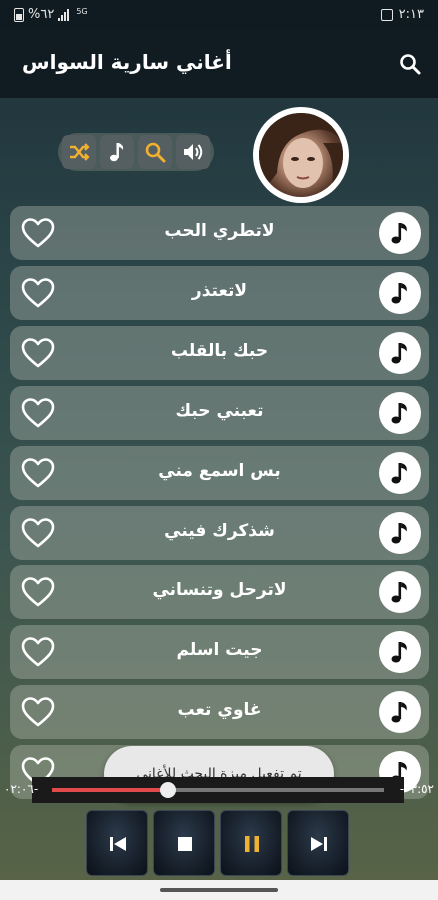 The width and height of the screenshot is (438, 900). I want to click on stop-icon, so click(185, 844).